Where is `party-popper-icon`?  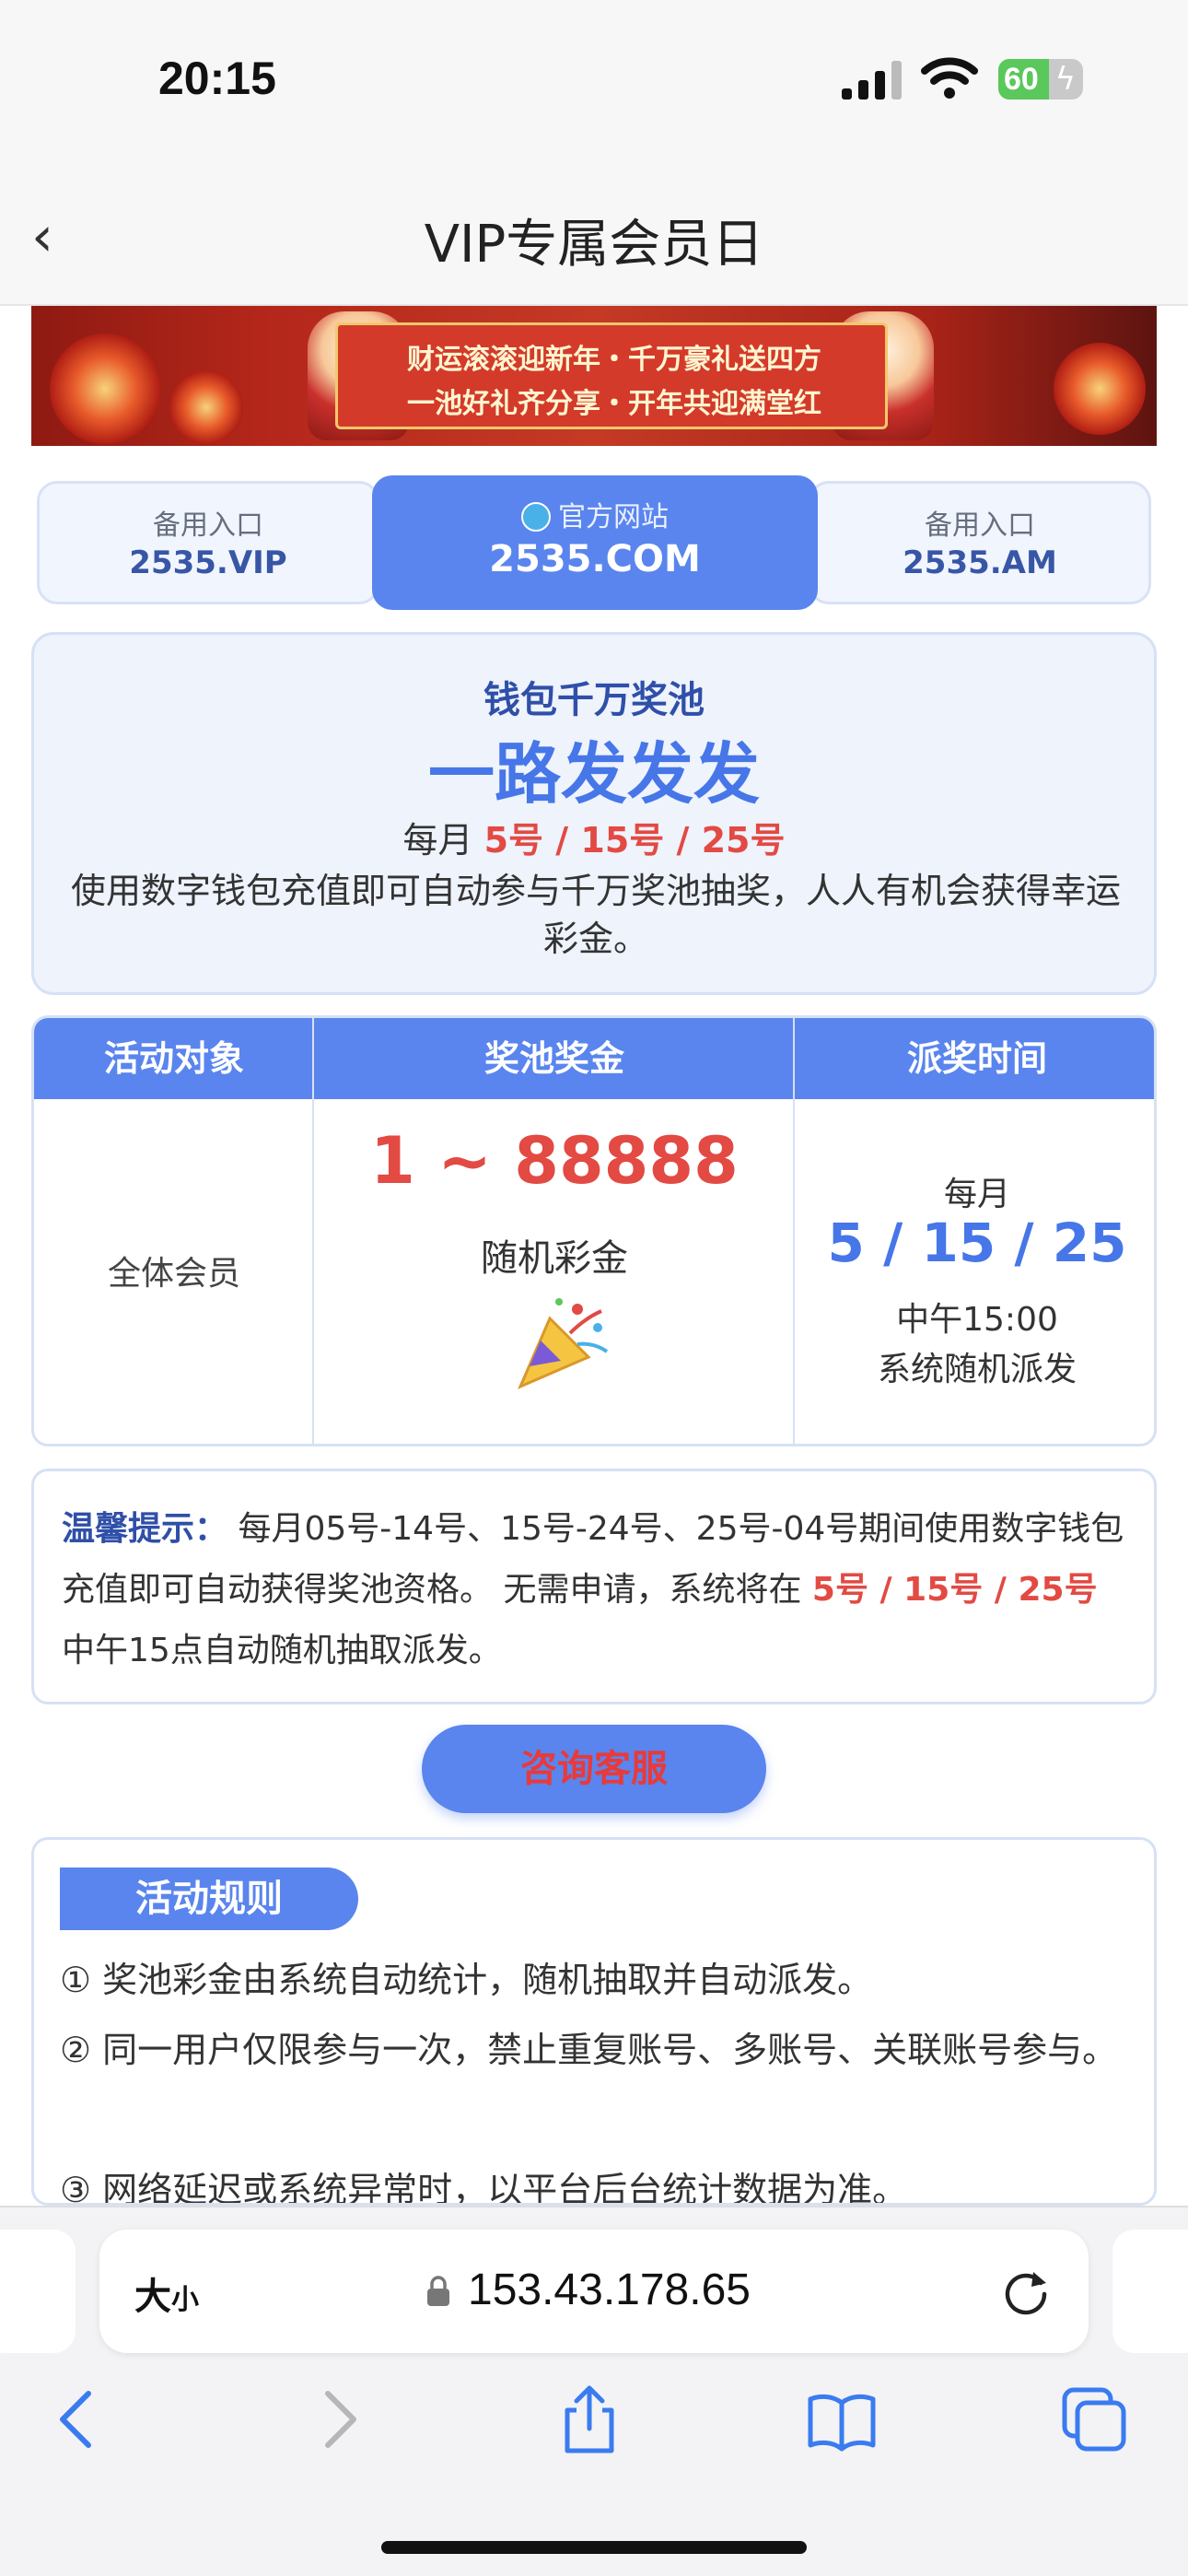
party-popper-icon is located at coordinates (563, 1343).